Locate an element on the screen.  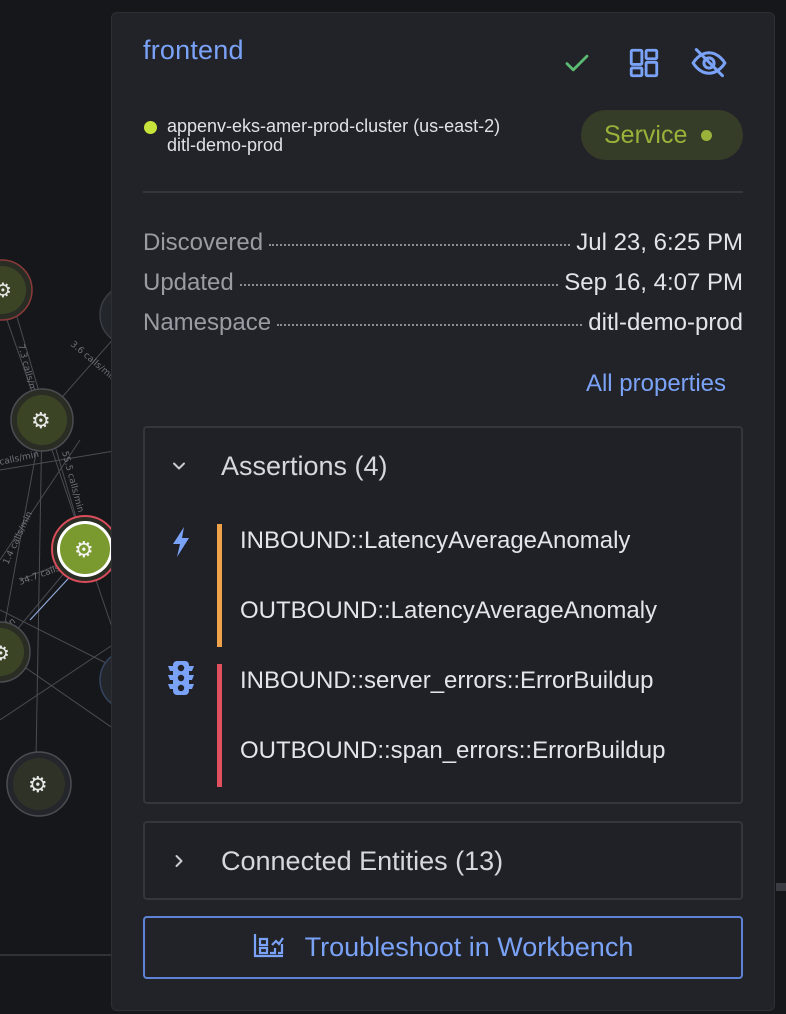
property-value: ditl-demo-prod is located at coordinates (665, 322).